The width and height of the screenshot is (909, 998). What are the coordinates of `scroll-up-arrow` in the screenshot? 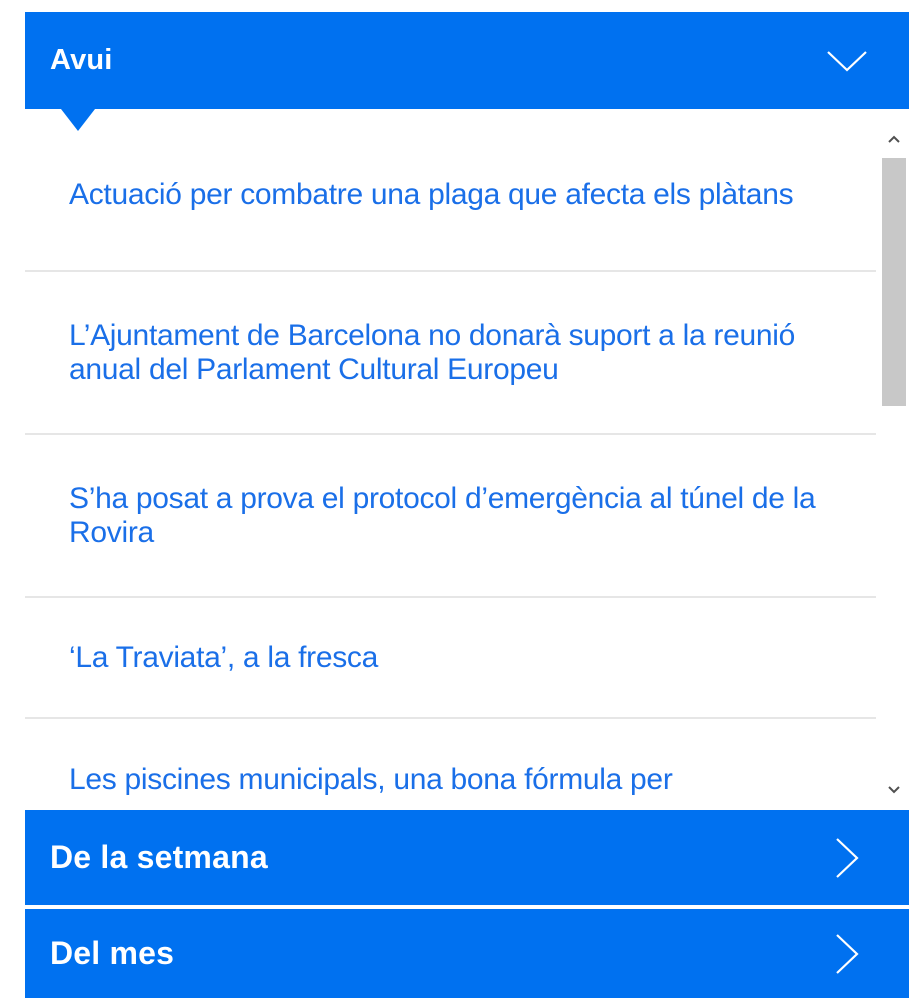 It's located at (894, 139).